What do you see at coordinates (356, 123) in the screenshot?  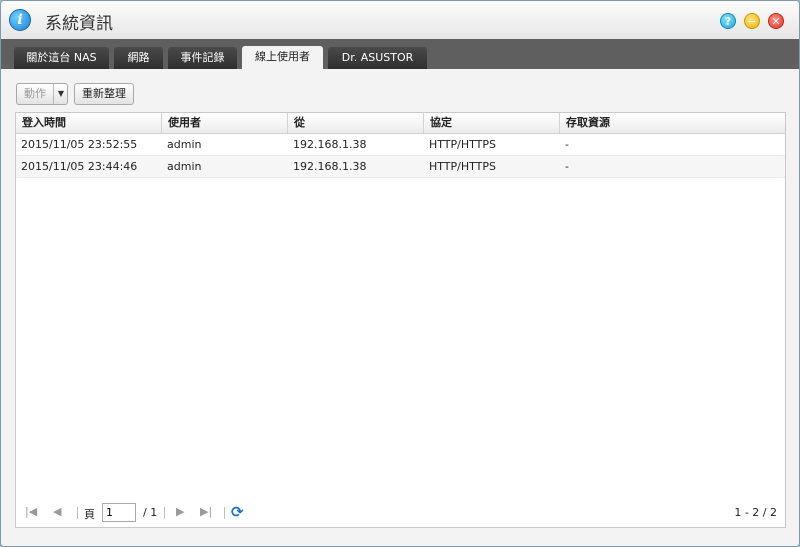 I see `column-header-from: 從` at bounding box center [356, 123].